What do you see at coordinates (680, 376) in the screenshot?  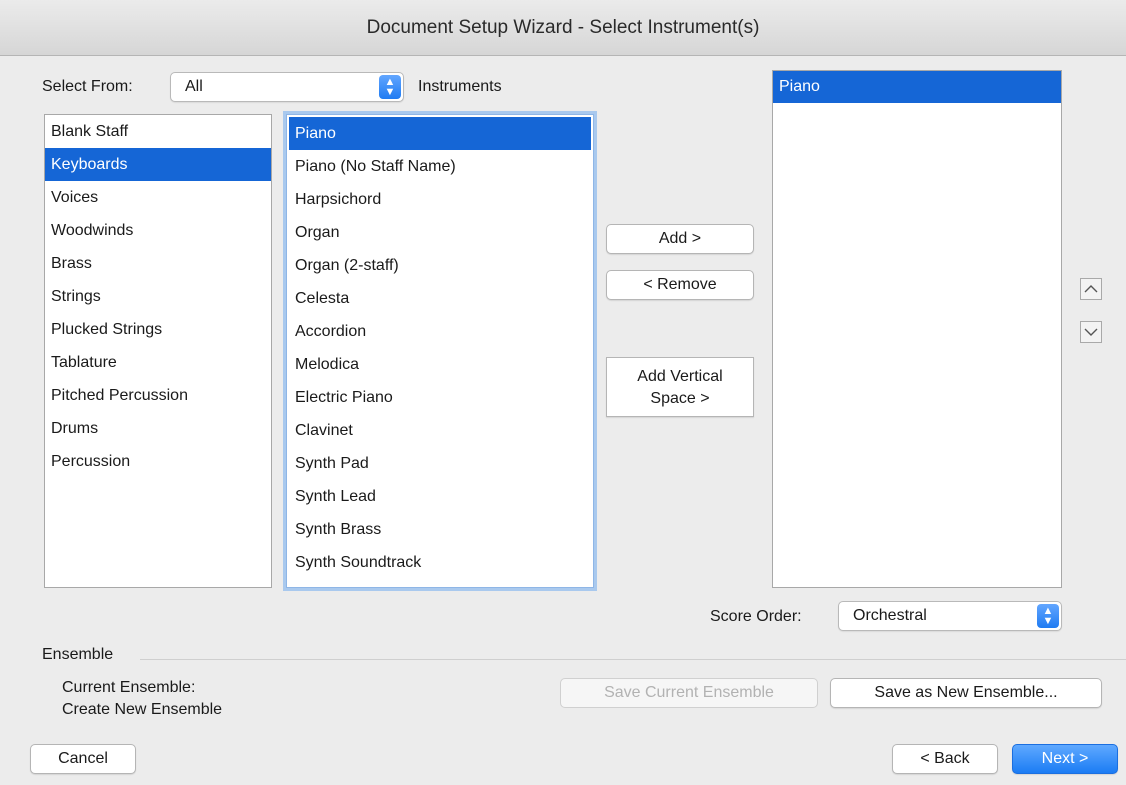 I see `add-vertical-space-line1: Add Vertical` at bounding box center [680, 376].